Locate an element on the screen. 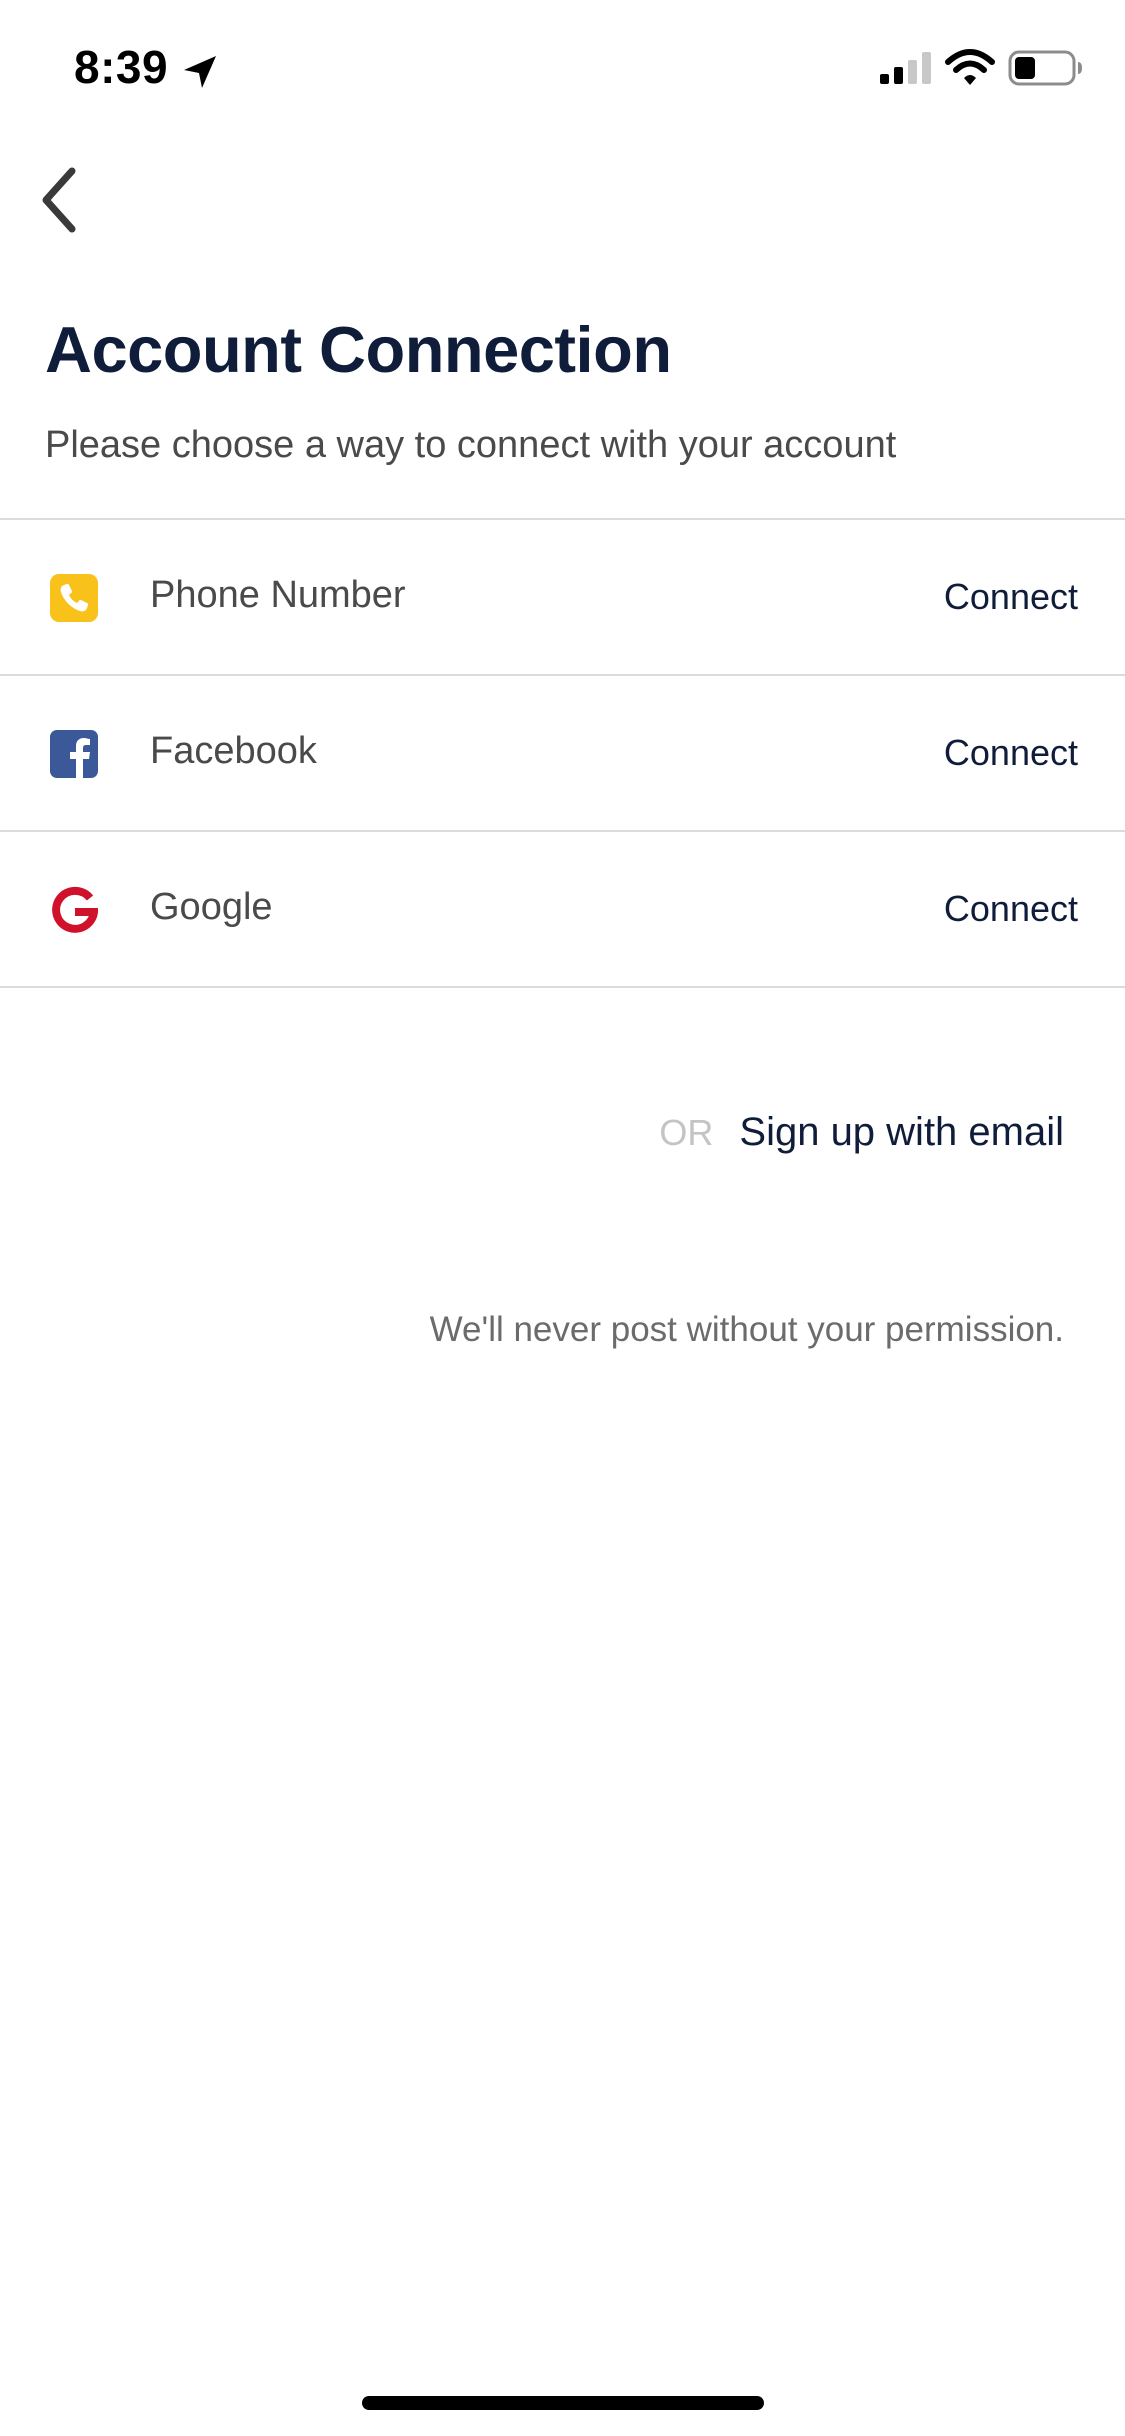 This screenshot has width=1125, height=2436. google-icon is located at coordinates (75, 909).